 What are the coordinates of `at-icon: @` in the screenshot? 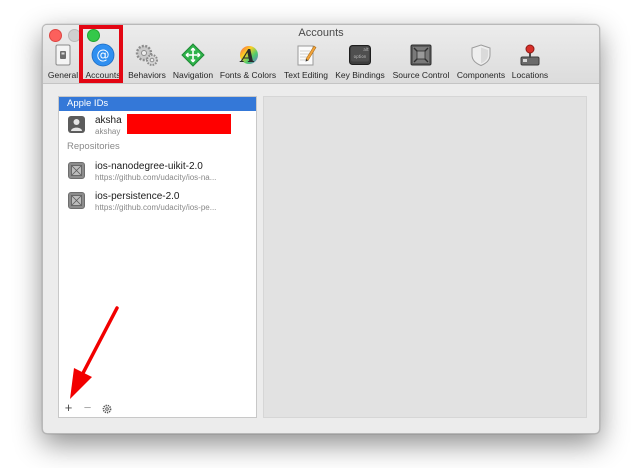 It's located at (103, 55).